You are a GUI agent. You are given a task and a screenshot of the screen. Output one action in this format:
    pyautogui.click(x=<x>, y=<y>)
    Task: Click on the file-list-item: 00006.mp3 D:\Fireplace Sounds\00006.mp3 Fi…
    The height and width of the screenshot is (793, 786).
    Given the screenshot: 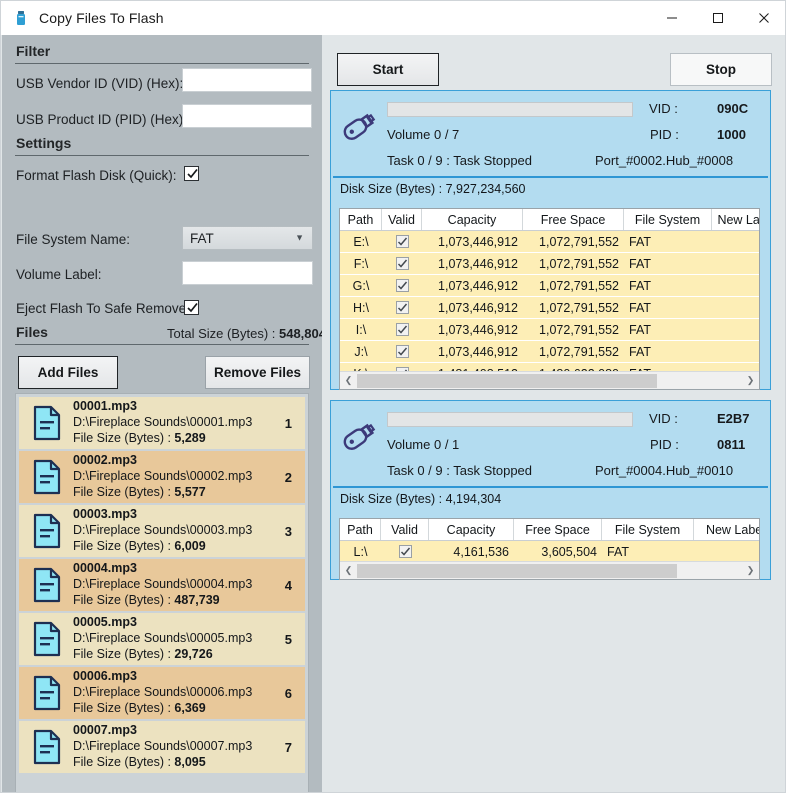 What is the action you would take?
    pyautogui.click(x=162, y=693)
    